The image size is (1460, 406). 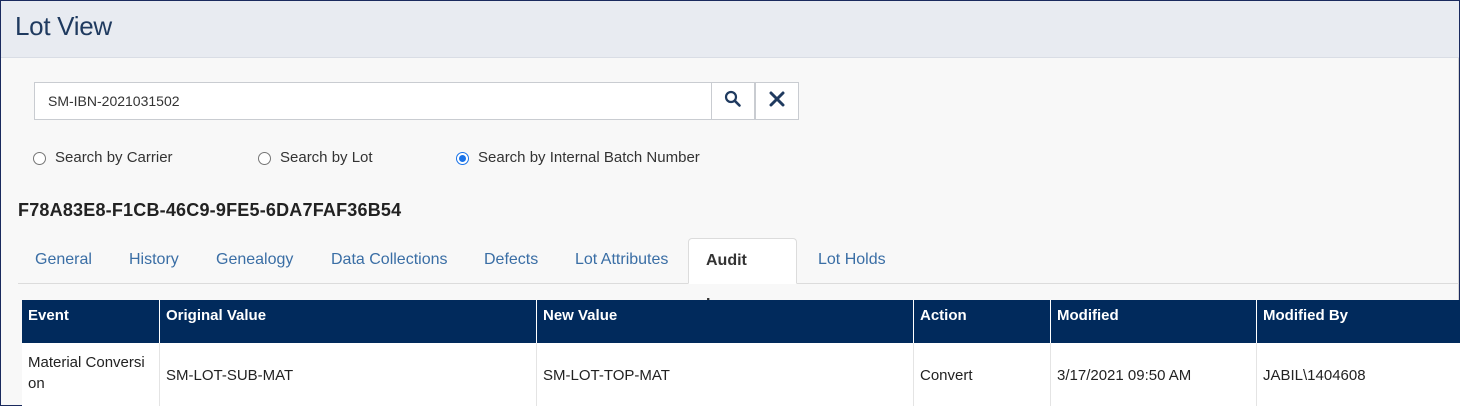 What do you see at coordinates (1154, 374) in the screenshot?
I see `cell-modified: 3/17/2021 09:50 AM` at bounding box center [1154, 374].